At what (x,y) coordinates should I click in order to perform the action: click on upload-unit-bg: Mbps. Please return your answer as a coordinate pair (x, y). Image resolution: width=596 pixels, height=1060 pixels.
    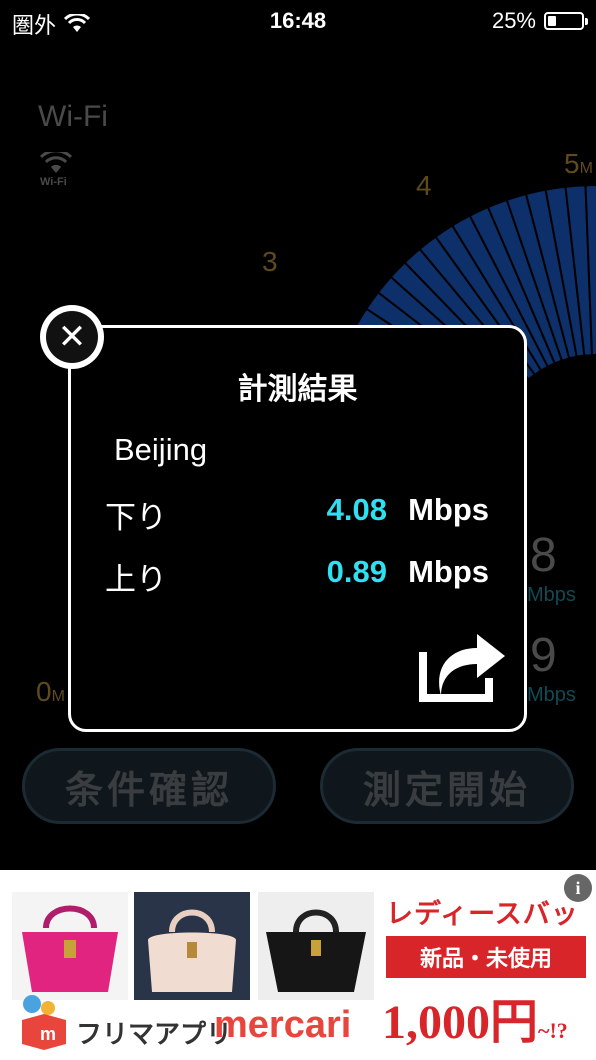
    Looking at the image, I should click on (551, 695).